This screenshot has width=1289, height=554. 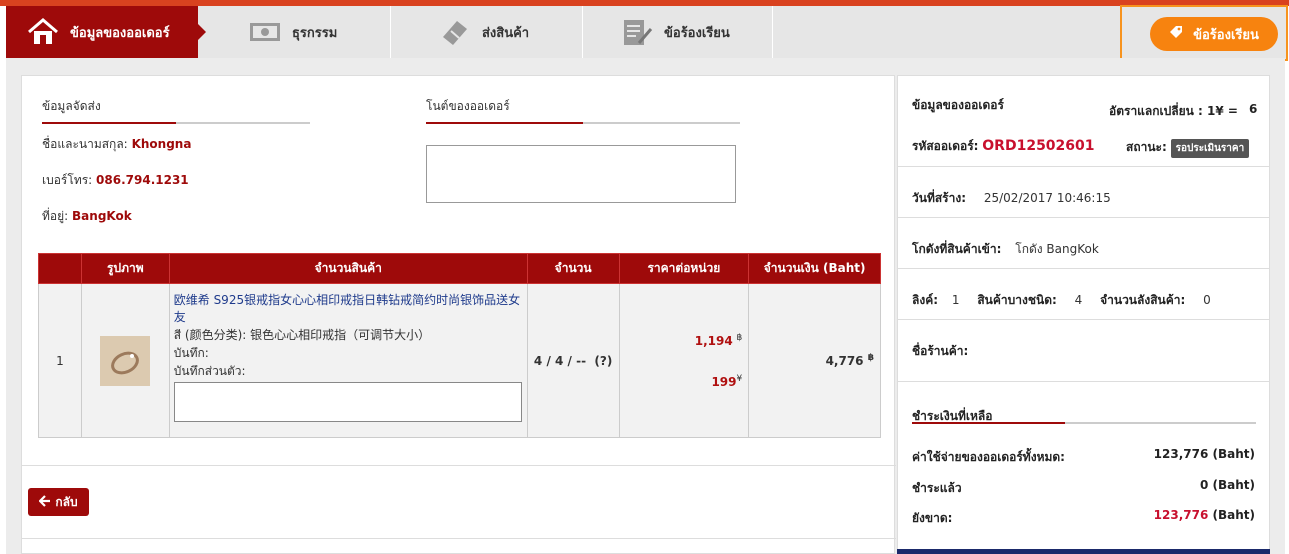 I want to click on recipient-name: ชื่อและนามสกุล: Khongna, so click(x=116, y=144).